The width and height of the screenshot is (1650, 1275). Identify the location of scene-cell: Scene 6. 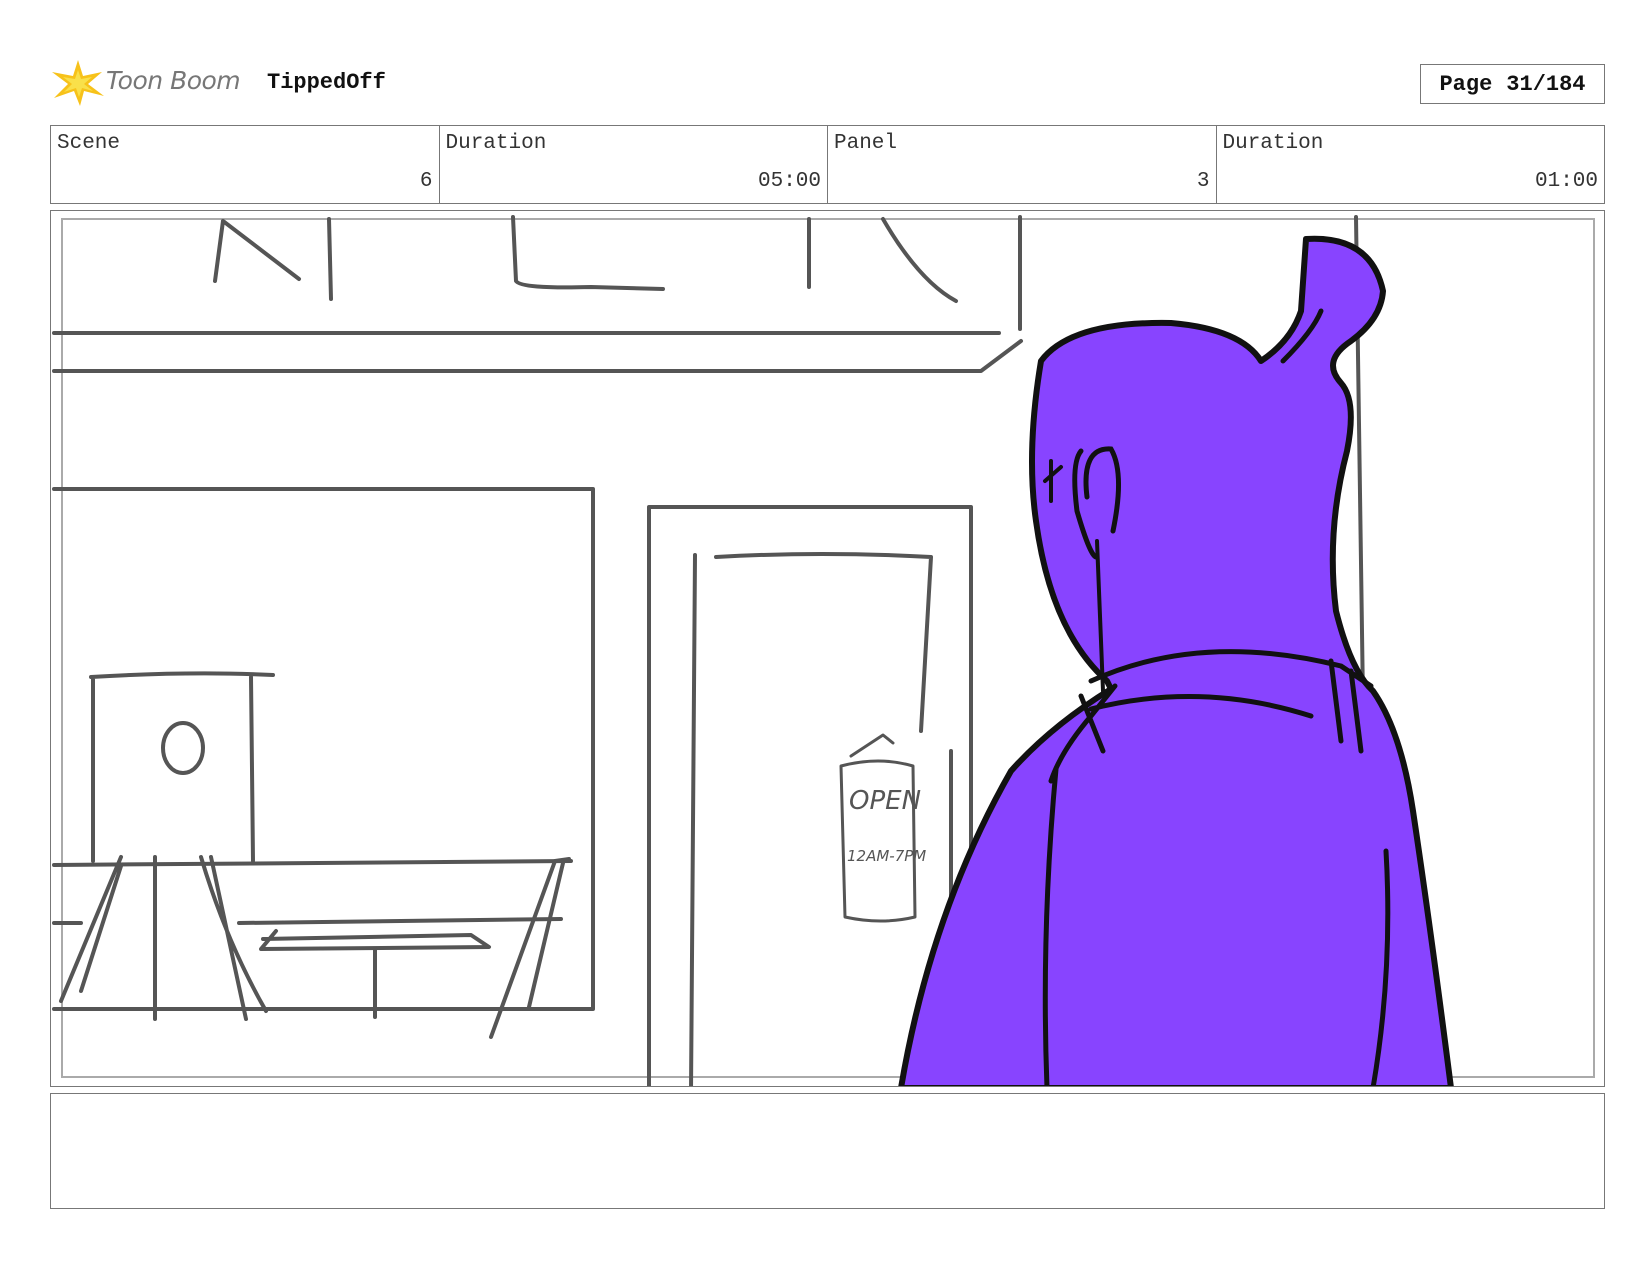
(245, 164).